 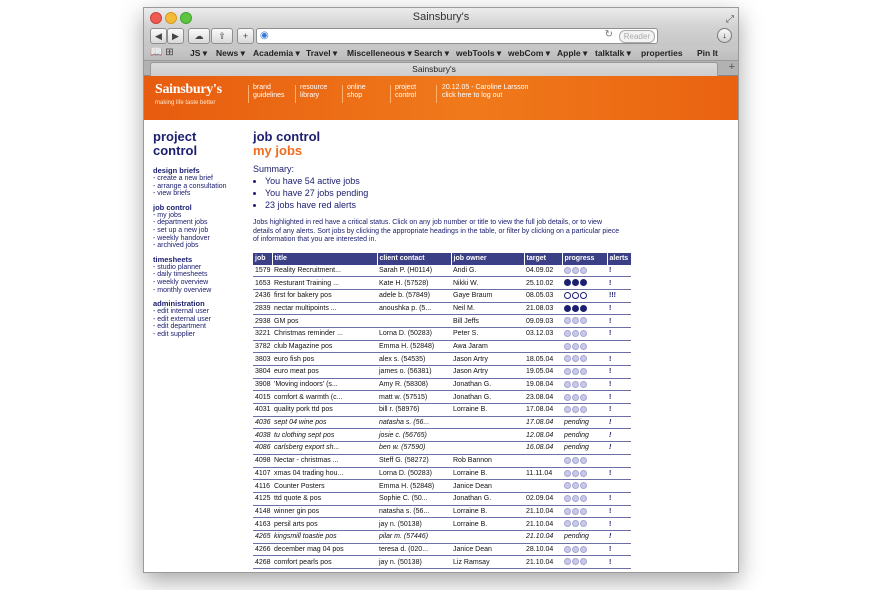 I want to click on job-number-cell: 4031, so click(x=262, y=410).